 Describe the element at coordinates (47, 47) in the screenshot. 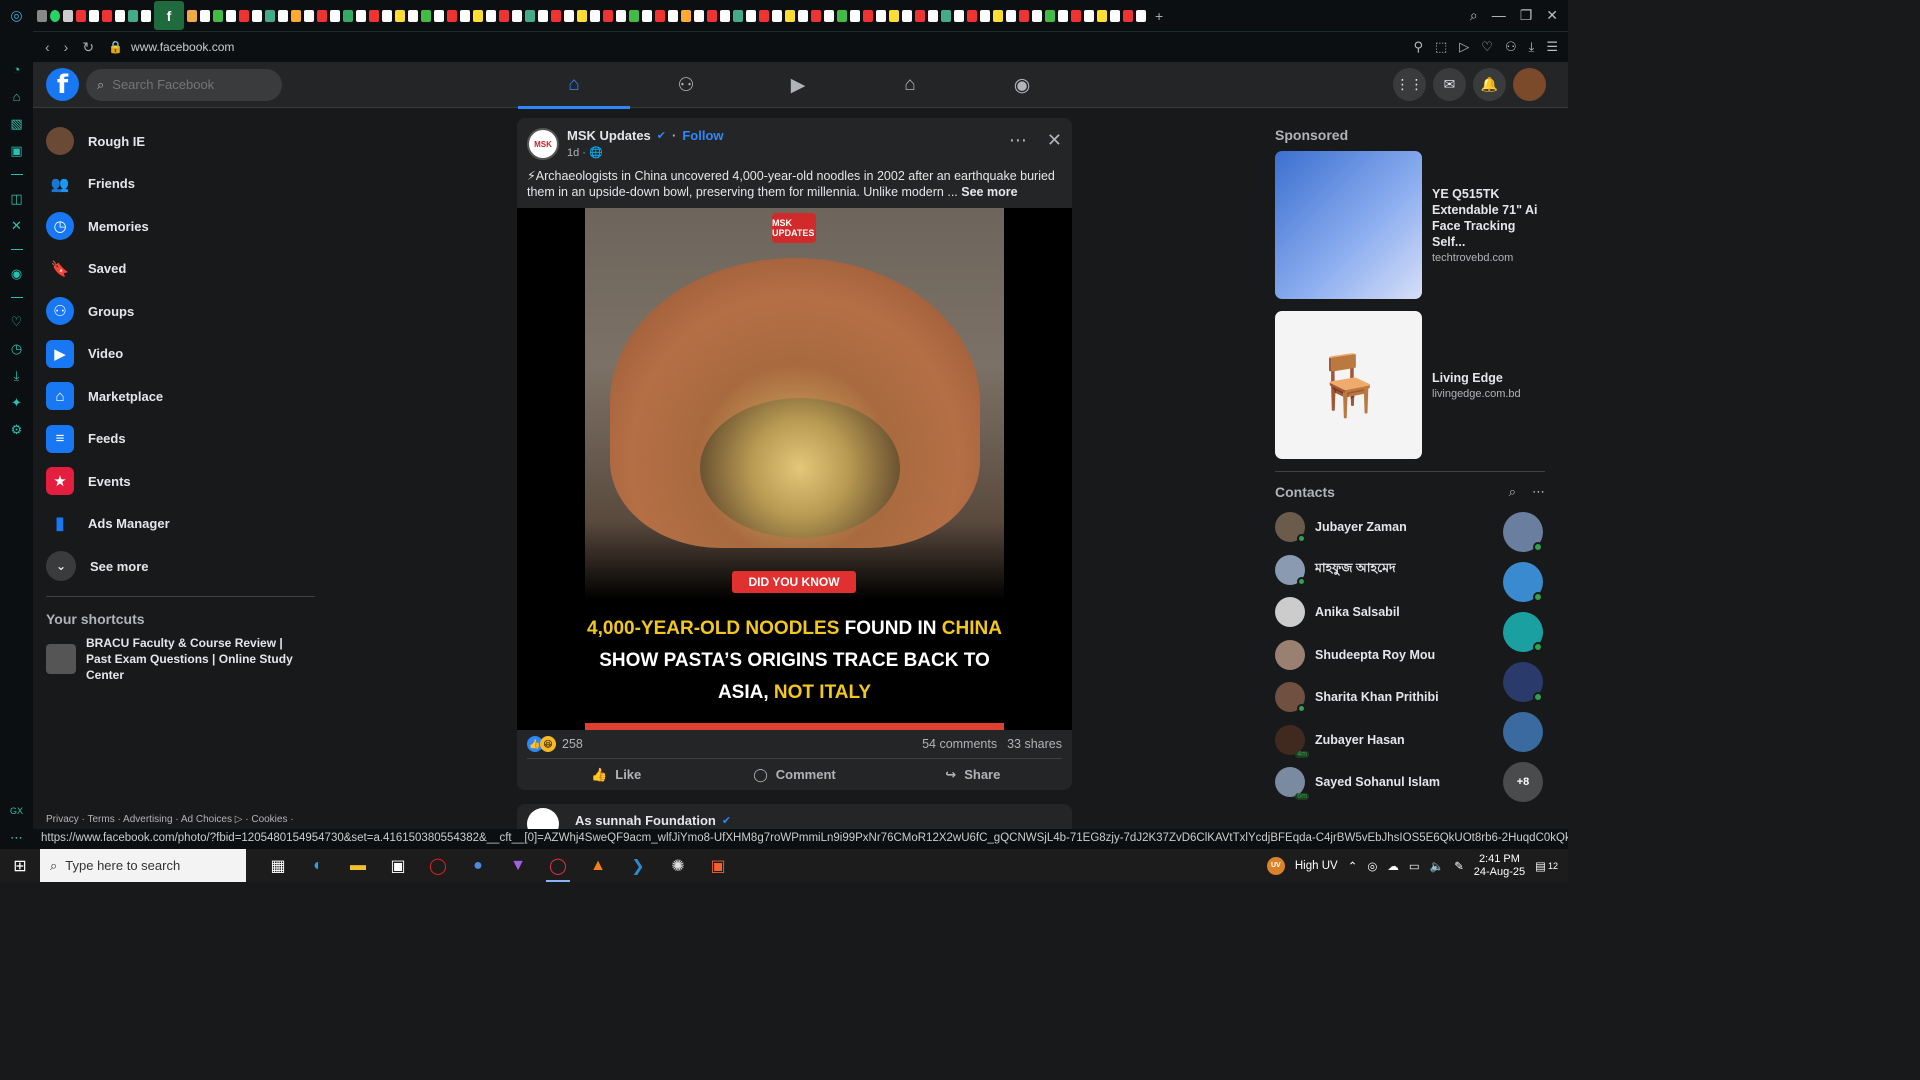

I see `back-icon: ‹` at that location.